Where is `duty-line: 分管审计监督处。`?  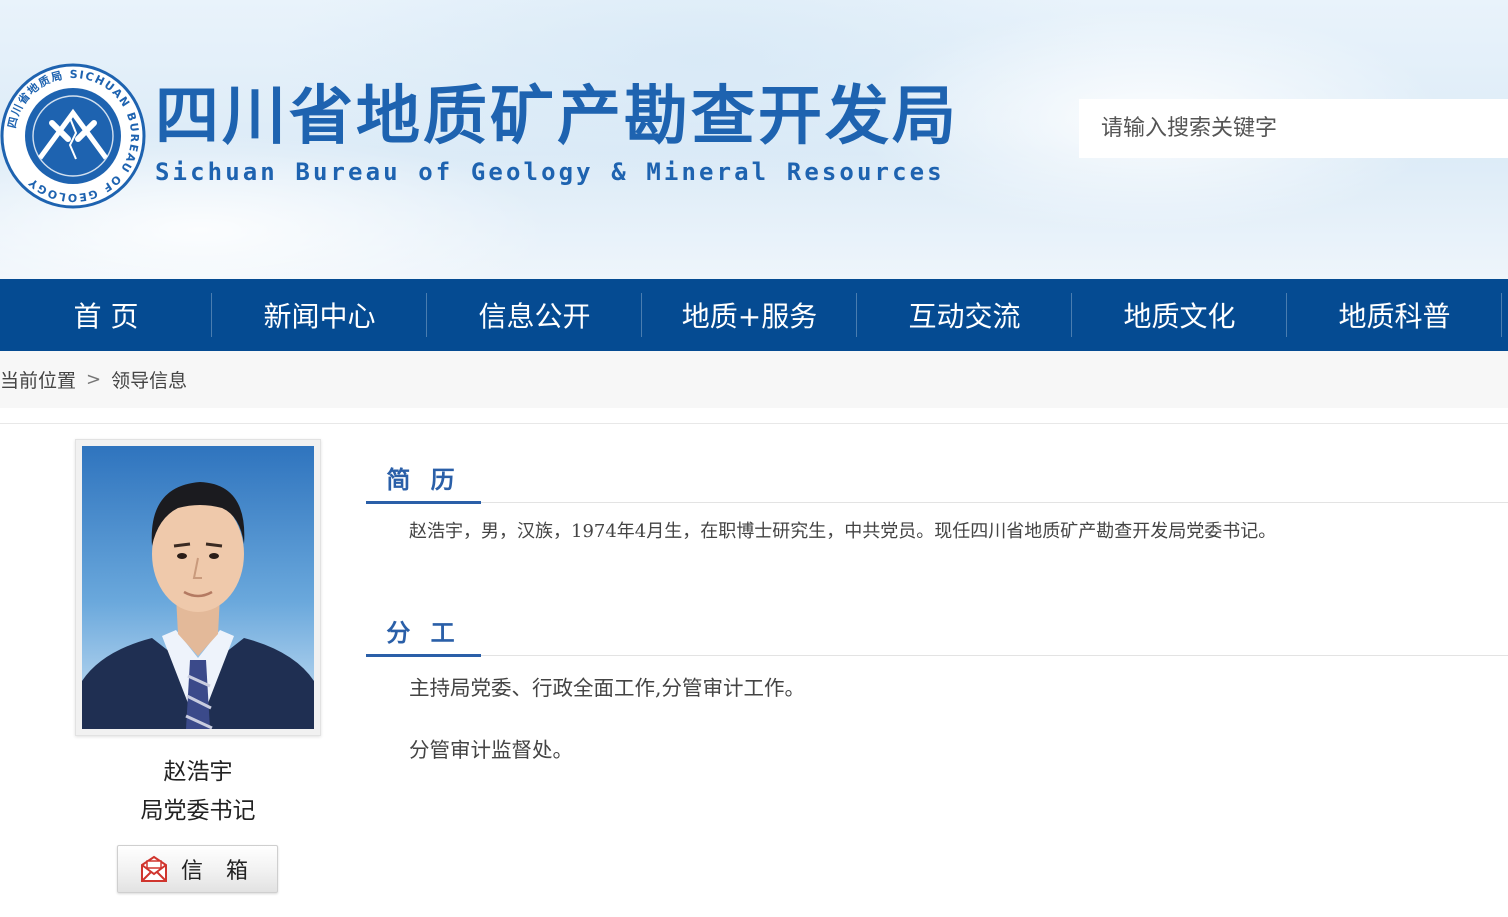 duty-line: 分管审计监督处。 is located at coordinates (491, 750).